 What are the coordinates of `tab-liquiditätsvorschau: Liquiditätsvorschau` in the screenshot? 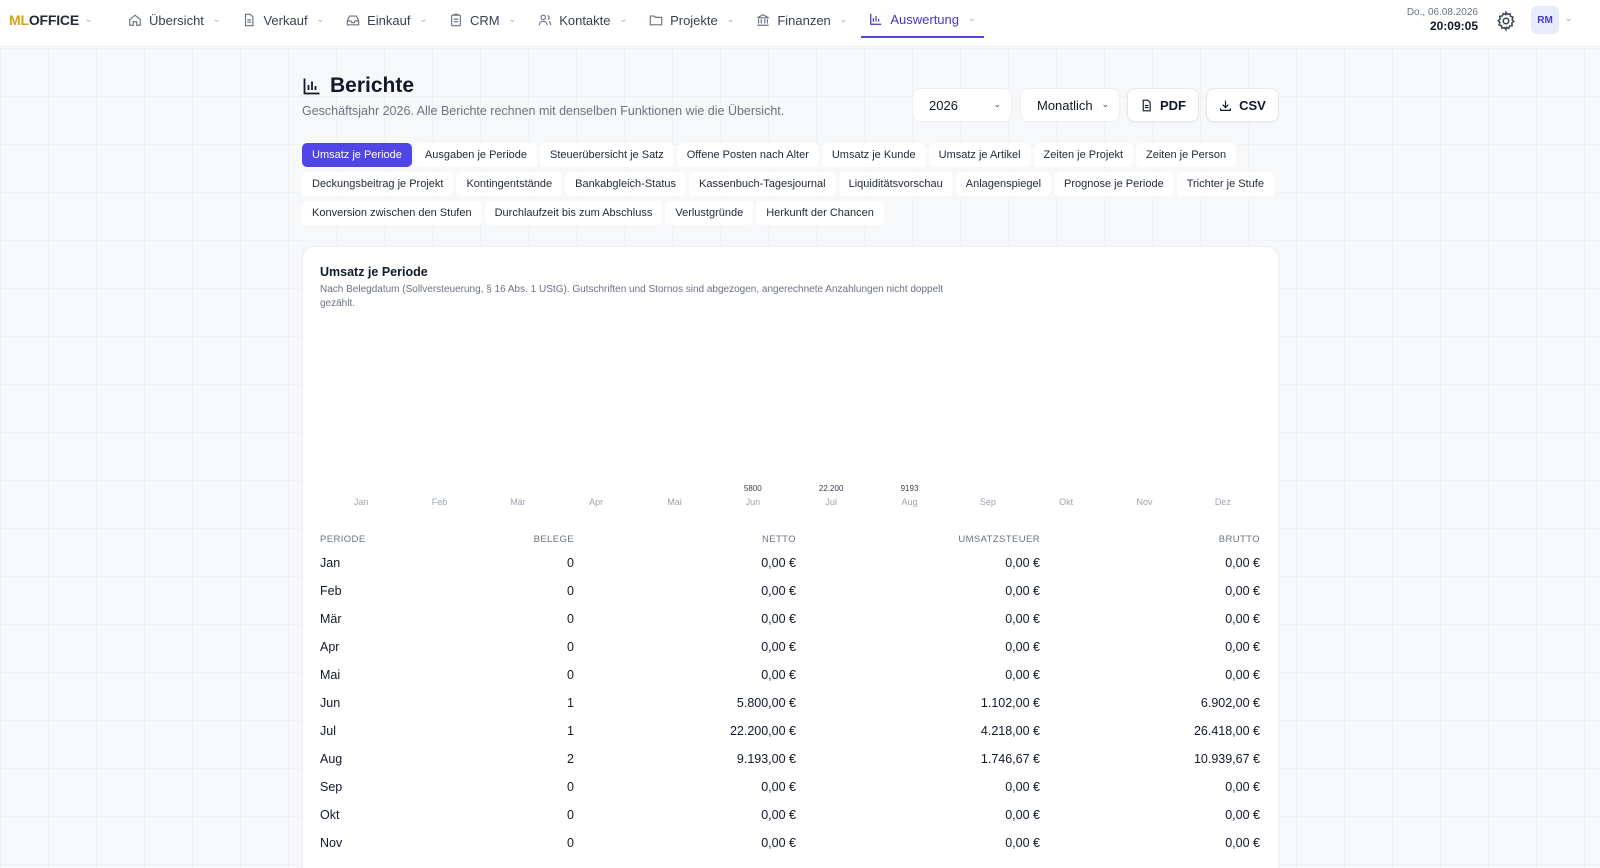 It's located at (895, 184).